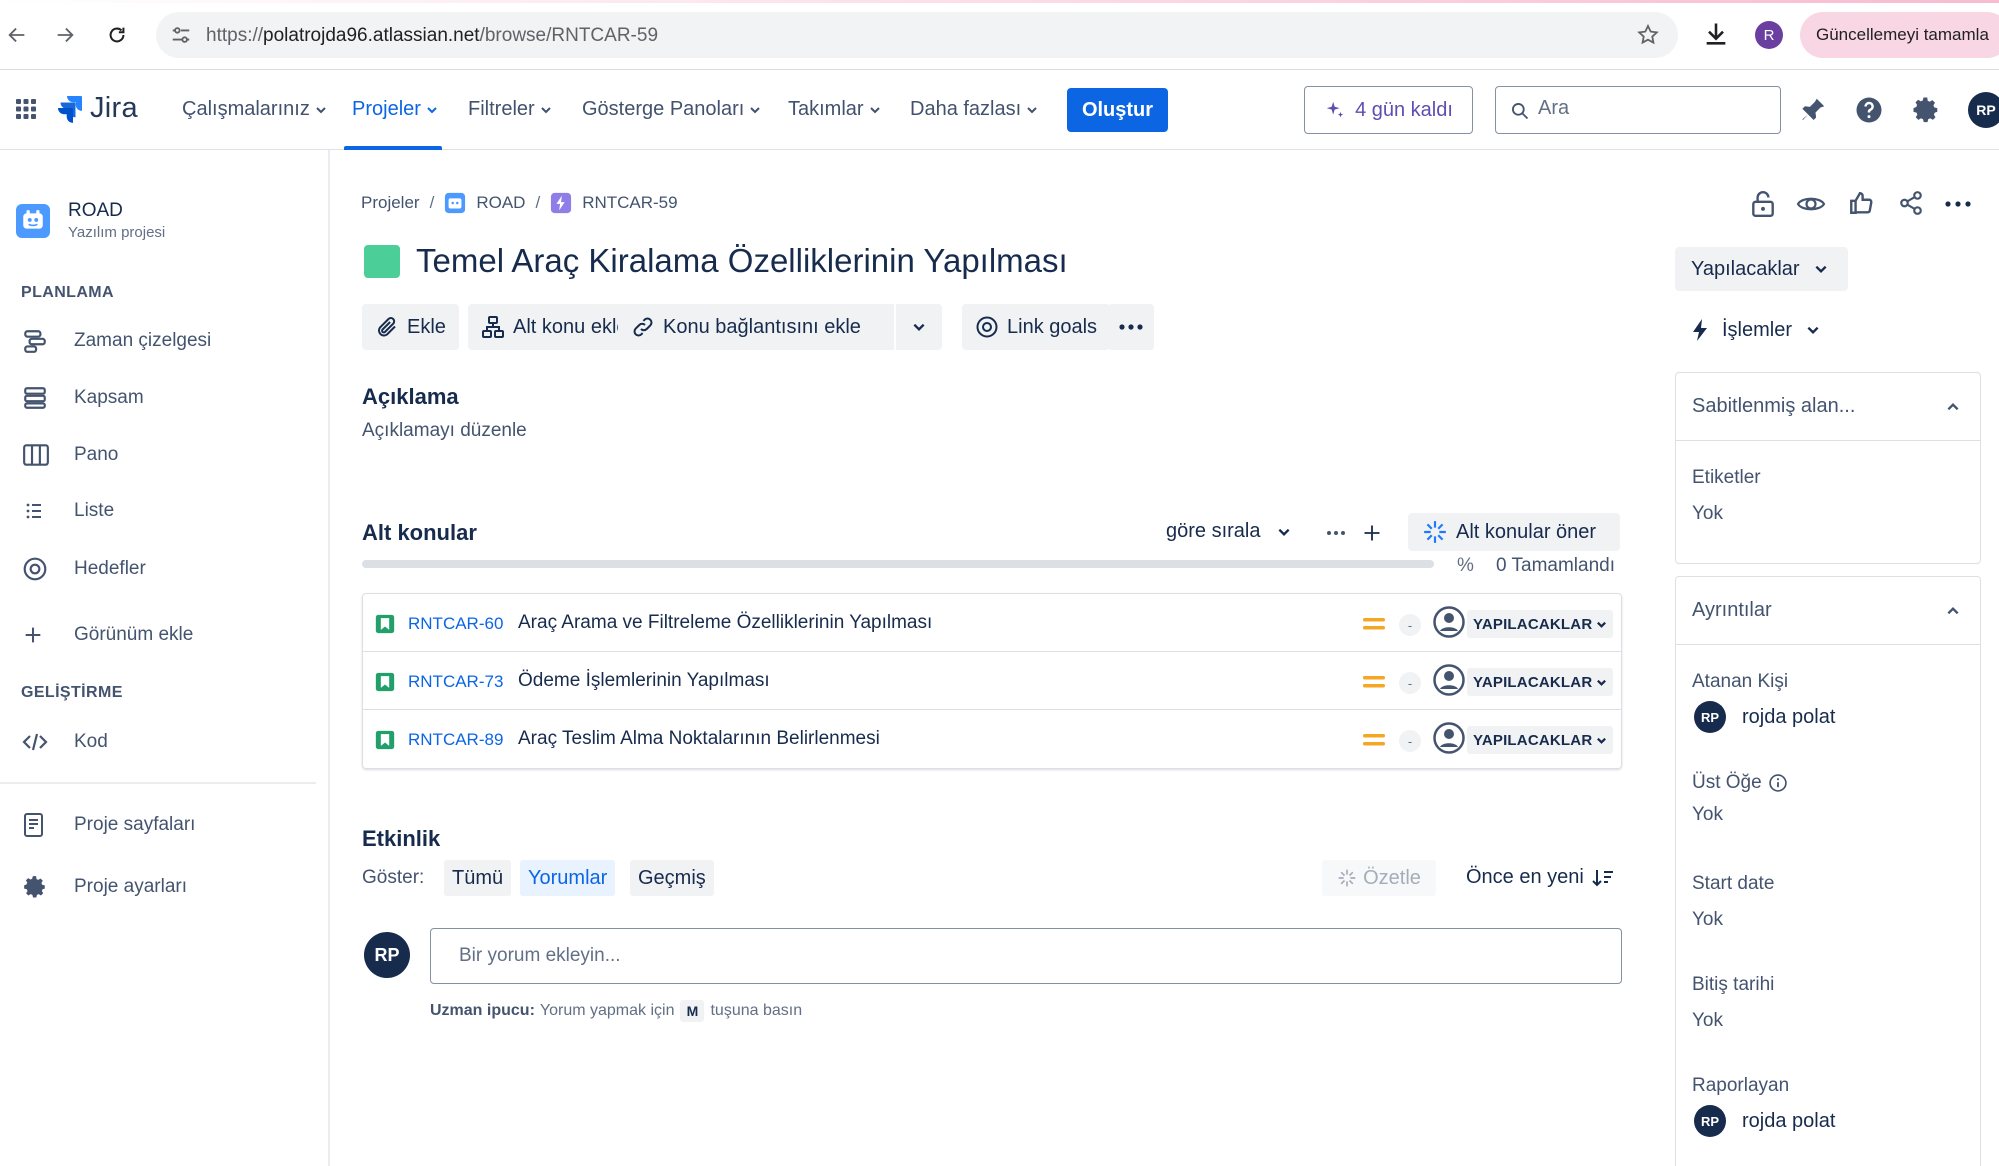  What do you see at coordinates (1131, 327) in the screenshot?
I see `more-actions-button` at bounding box center [1131, 327].